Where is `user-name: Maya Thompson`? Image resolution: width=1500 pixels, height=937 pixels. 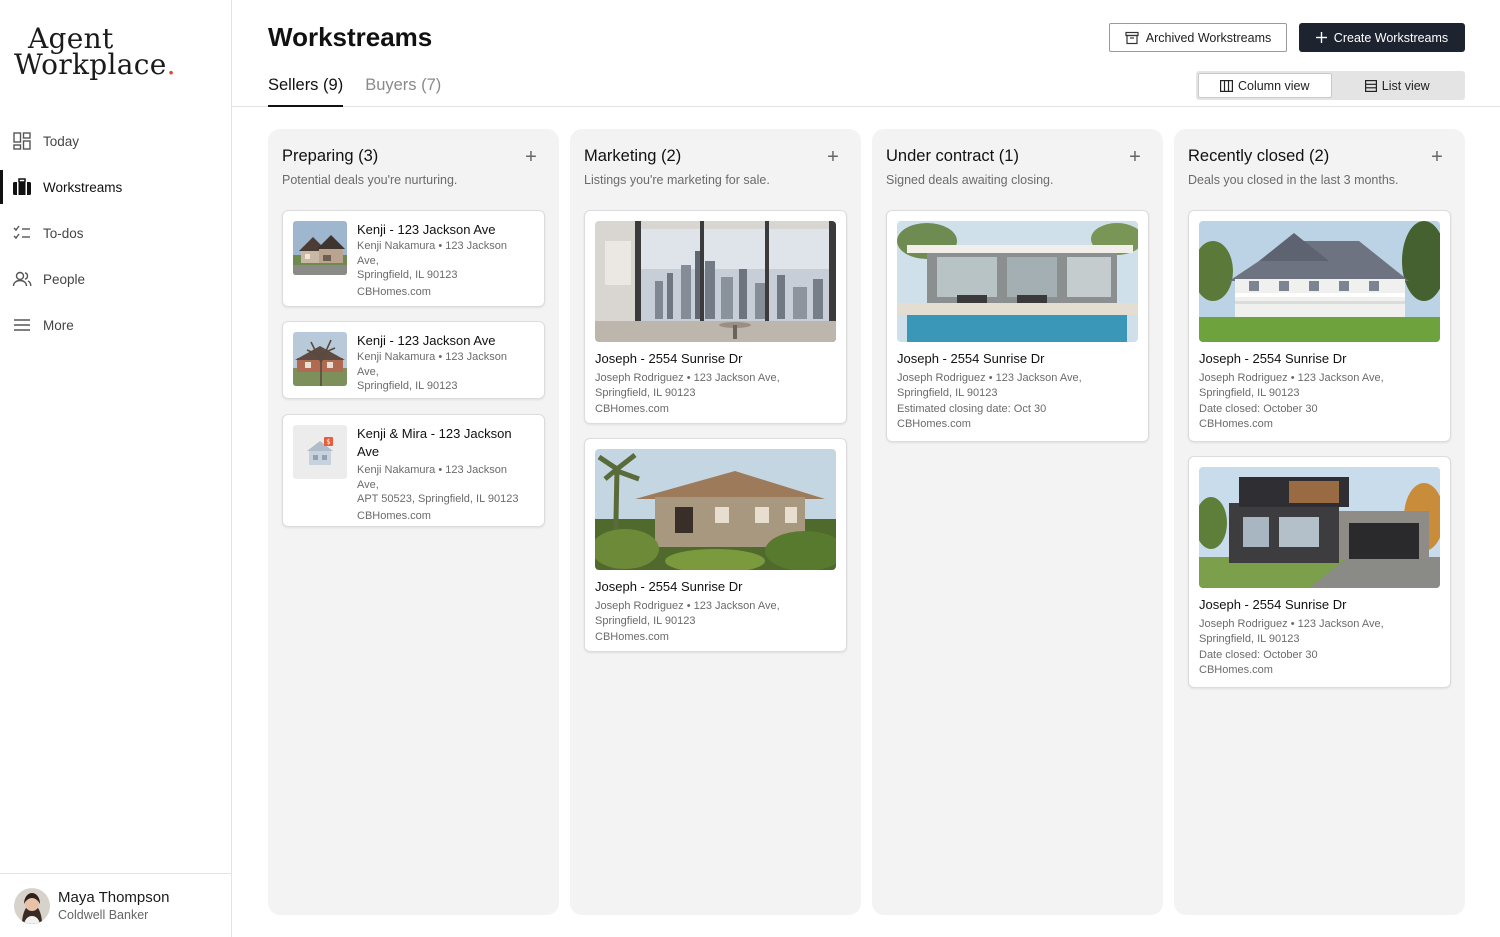 user-name: Maya Thompson is located at coordinates (114, 897).